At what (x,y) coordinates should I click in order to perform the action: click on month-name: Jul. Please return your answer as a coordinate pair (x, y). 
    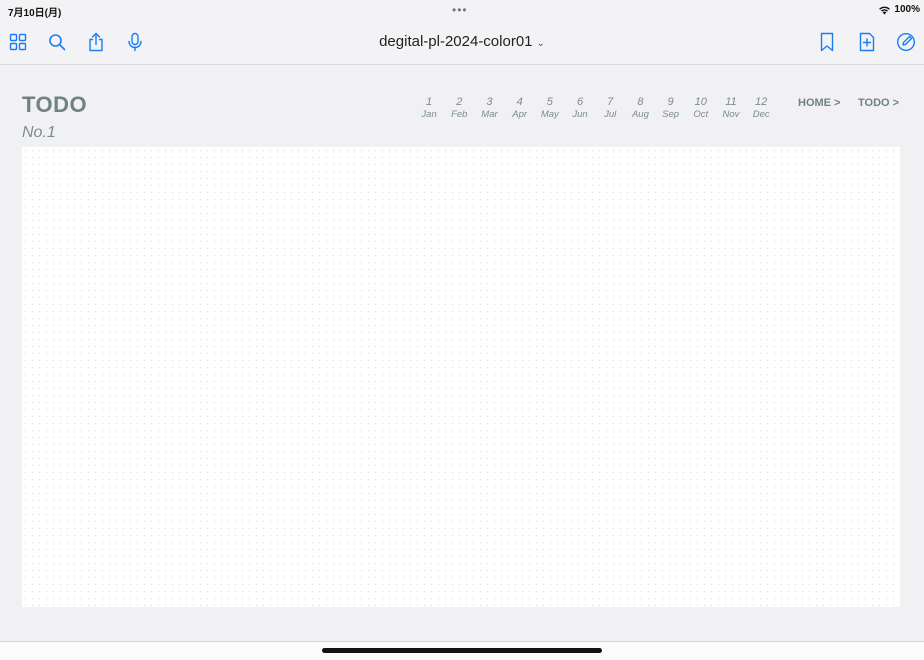
    Looking at the image, I should click on (610, 114).